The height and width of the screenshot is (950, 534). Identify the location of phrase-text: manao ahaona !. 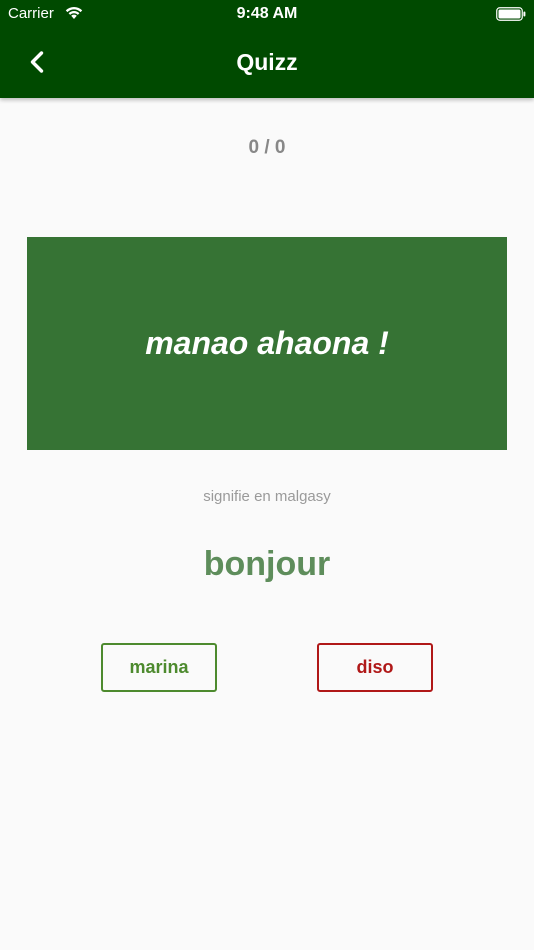
(267, 343).